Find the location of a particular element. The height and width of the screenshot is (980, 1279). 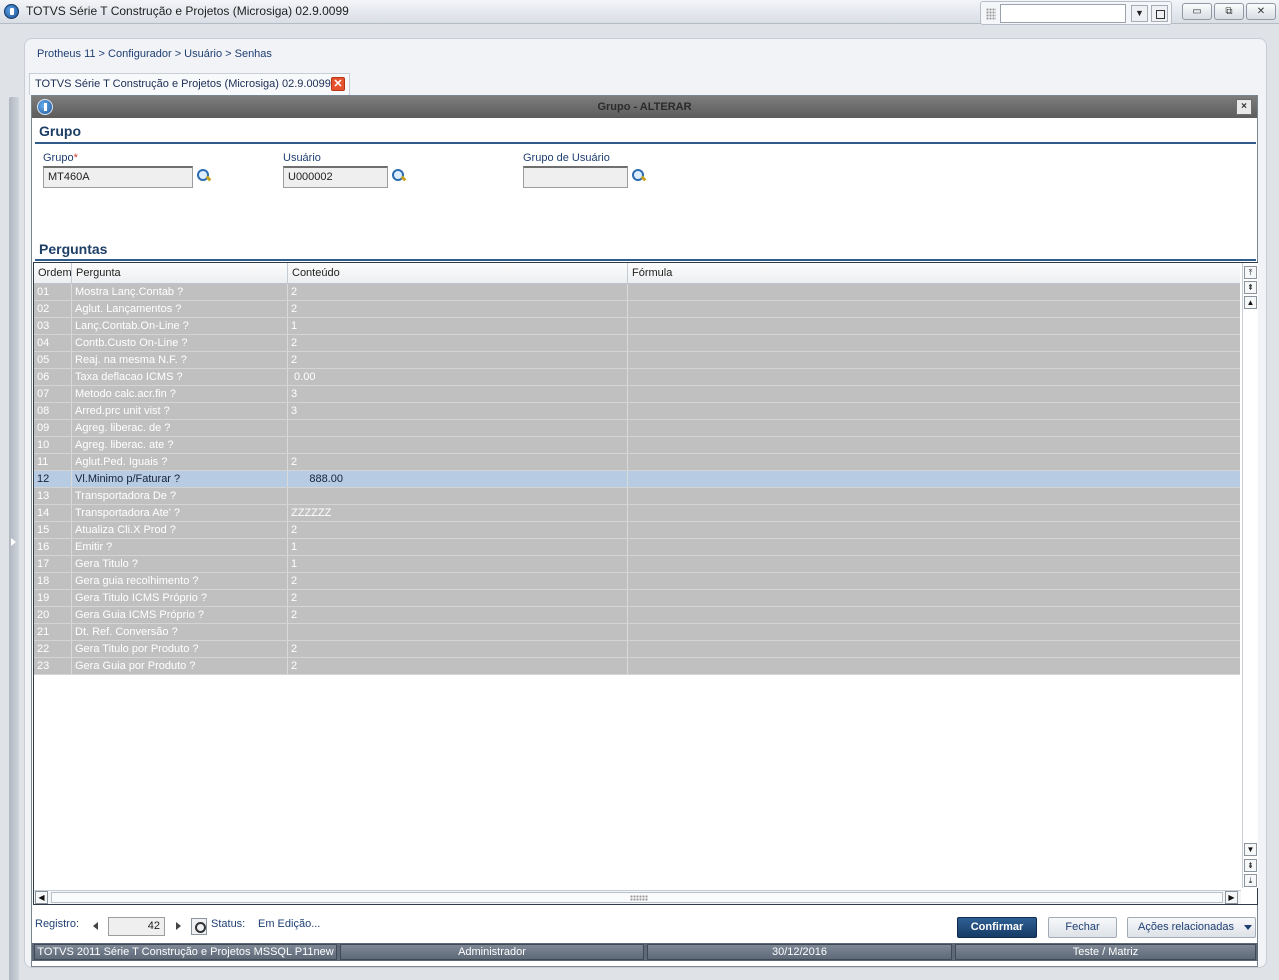

expand-arrow-icon is located at coordinates (13, 542).